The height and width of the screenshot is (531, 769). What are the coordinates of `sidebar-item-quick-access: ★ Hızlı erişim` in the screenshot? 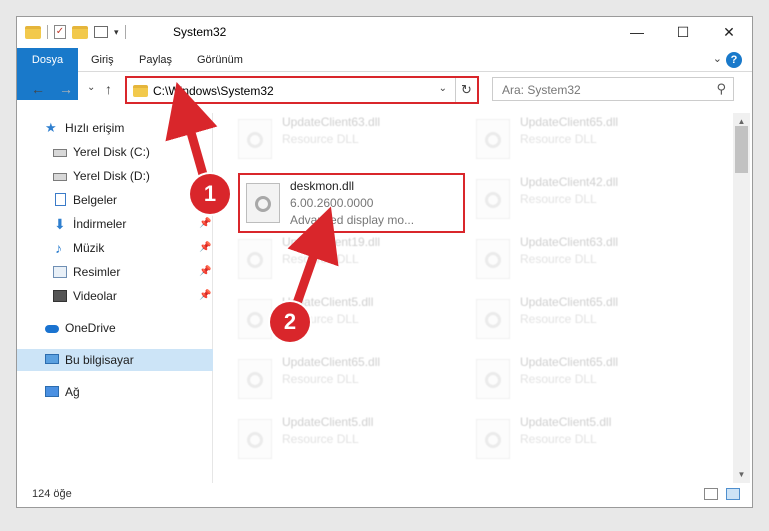 It's located at (115, 128).